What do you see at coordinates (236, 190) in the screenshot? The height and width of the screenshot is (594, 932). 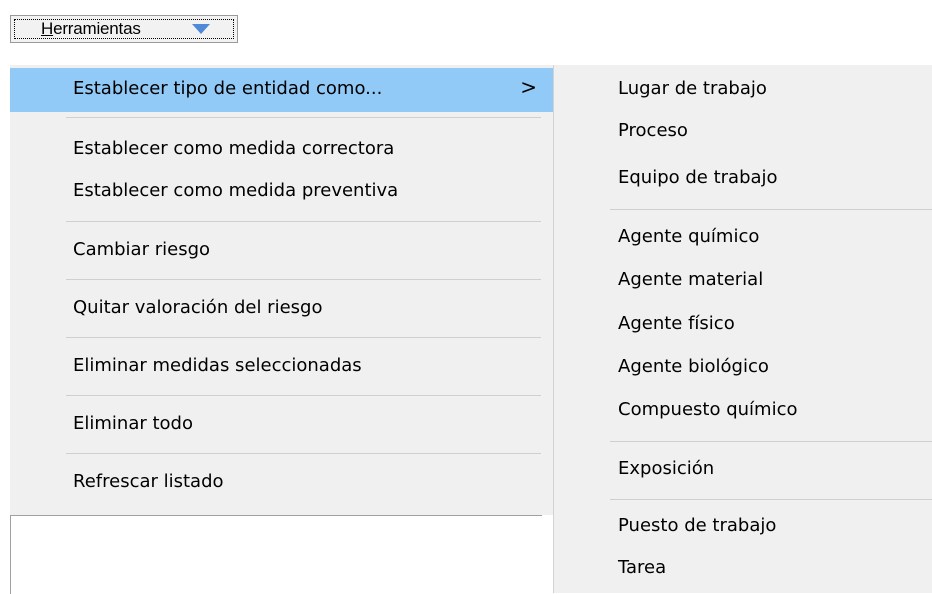 I see `menu-item-label: Establecer como medida preventiva` at bounding box center [236, 190].